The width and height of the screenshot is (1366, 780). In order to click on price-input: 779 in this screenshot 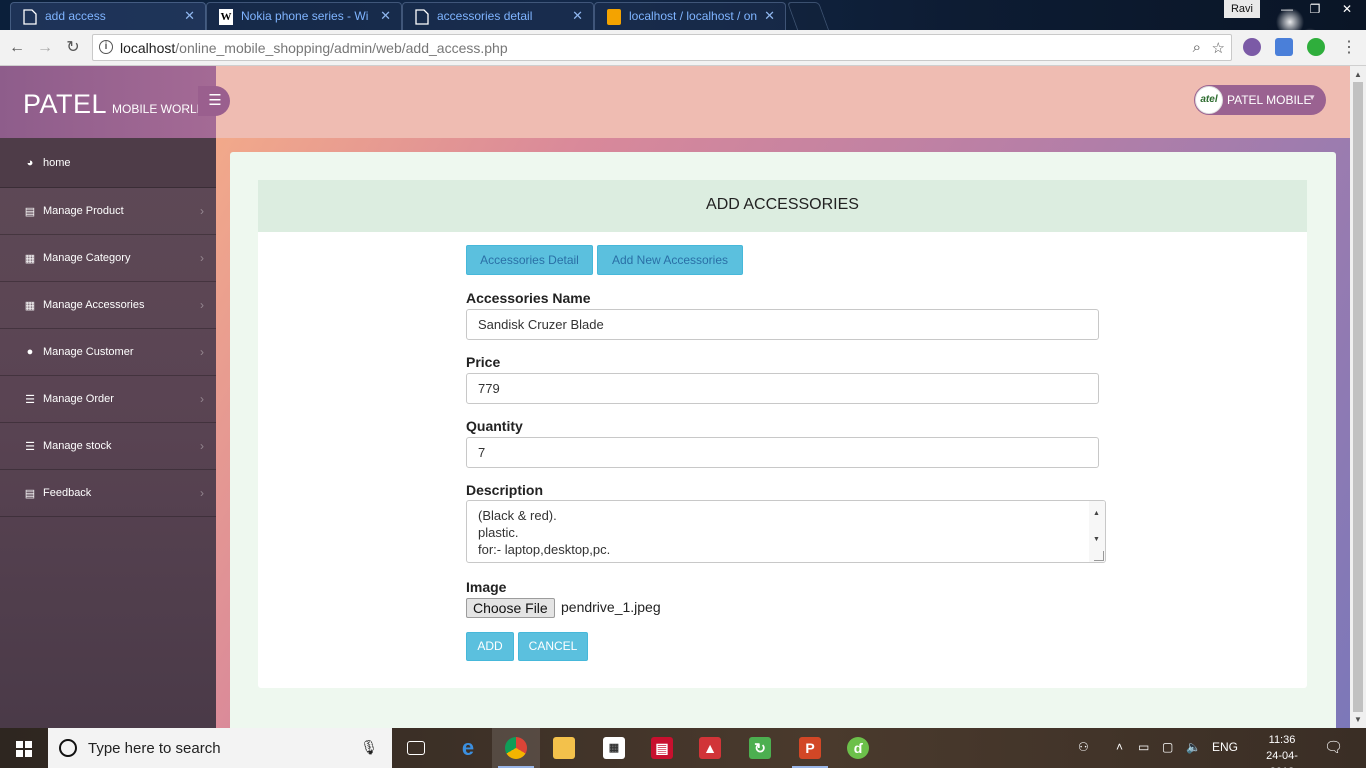, I will do `click(782, 388)`.